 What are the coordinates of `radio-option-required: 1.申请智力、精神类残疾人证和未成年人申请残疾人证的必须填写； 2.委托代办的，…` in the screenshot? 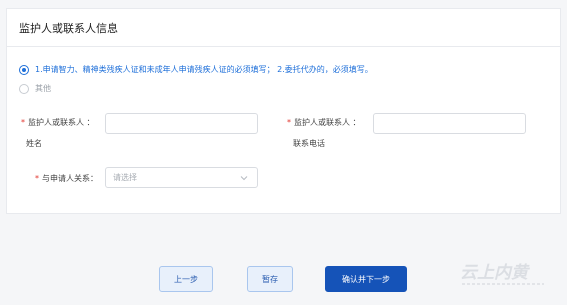 It's located at (196, 69).